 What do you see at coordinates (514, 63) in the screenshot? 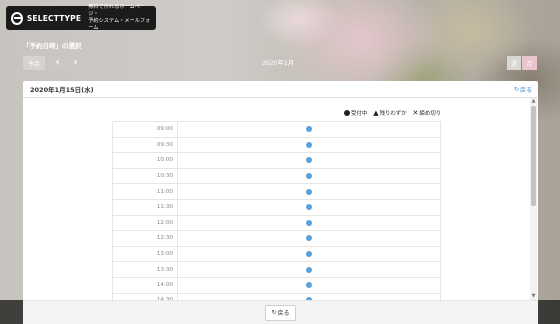
I see `view-week-button: 週` at bounding box center [514, 63].